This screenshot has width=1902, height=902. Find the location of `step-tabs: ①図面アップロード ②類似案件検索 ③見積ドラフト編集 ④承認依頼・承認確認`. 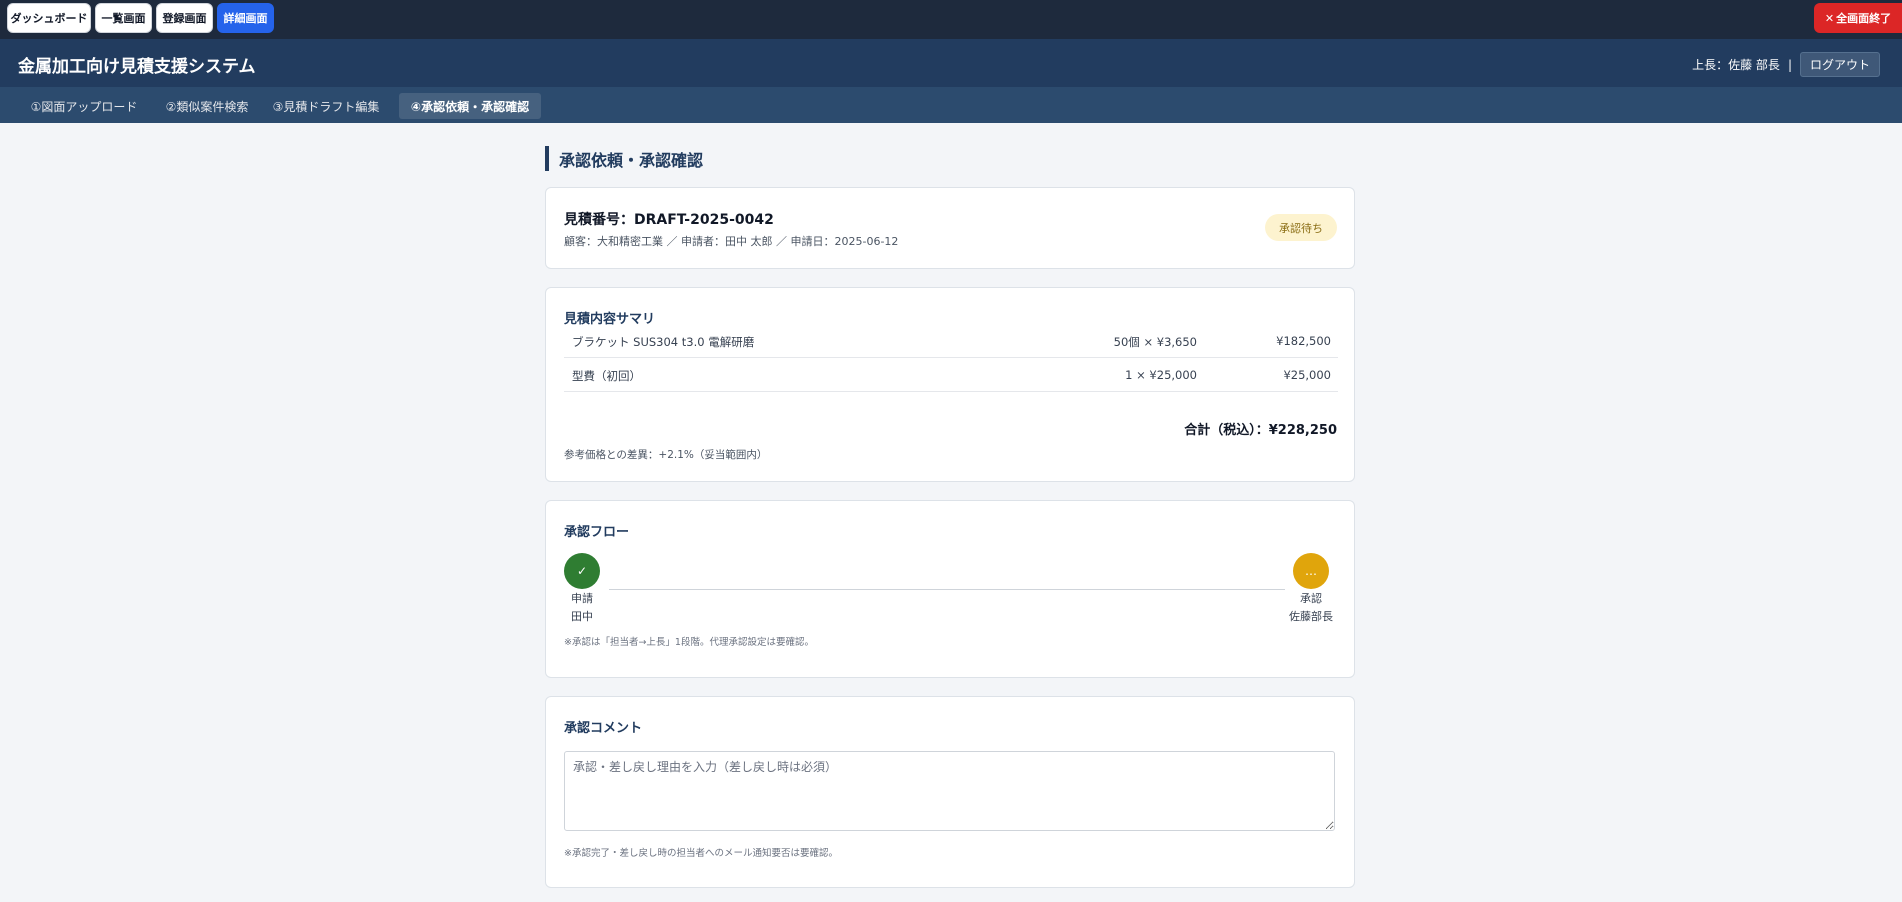

step-tabs: ①図面アップロード ②類似案件検索 ③見積ドラフト編集 ④承認依頼・承認確認 is located at coordinates (951, 105).